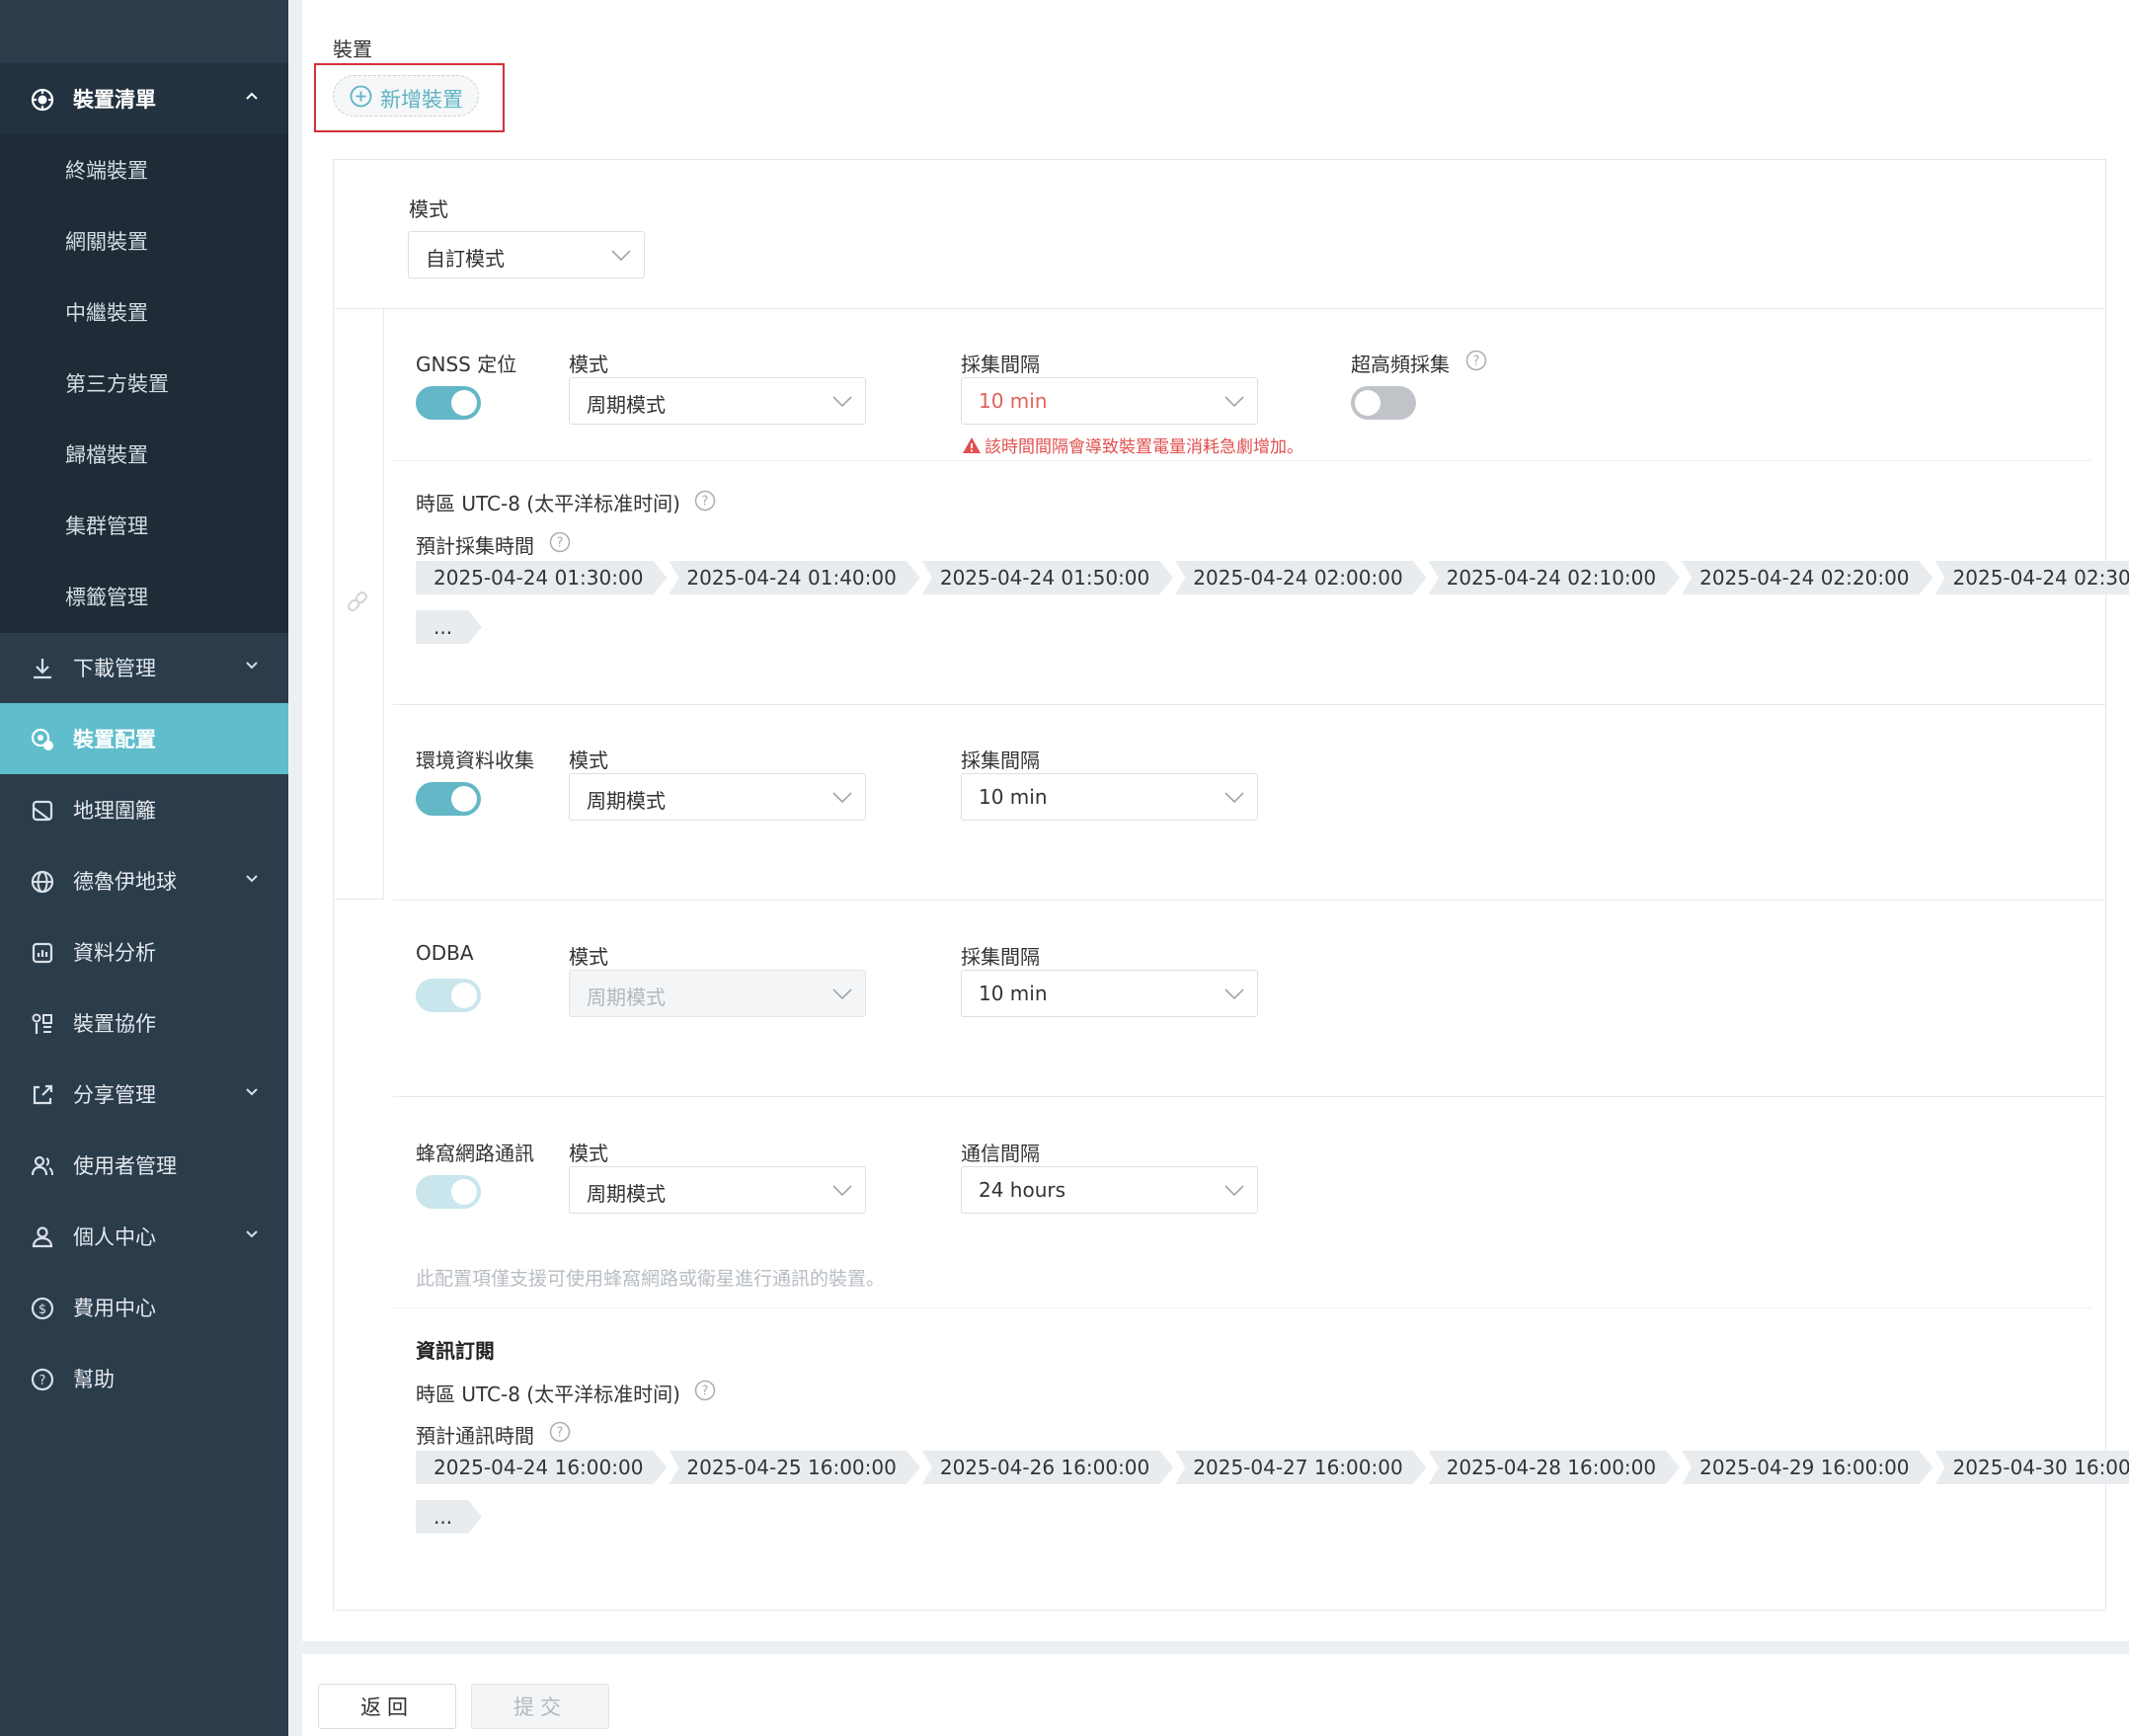 This screenshot has width=2129, height=1736. Describe the element at coordinates (1000, 957) in the screenshot. I see `odba-interval-label: 採集間隔` at that location.